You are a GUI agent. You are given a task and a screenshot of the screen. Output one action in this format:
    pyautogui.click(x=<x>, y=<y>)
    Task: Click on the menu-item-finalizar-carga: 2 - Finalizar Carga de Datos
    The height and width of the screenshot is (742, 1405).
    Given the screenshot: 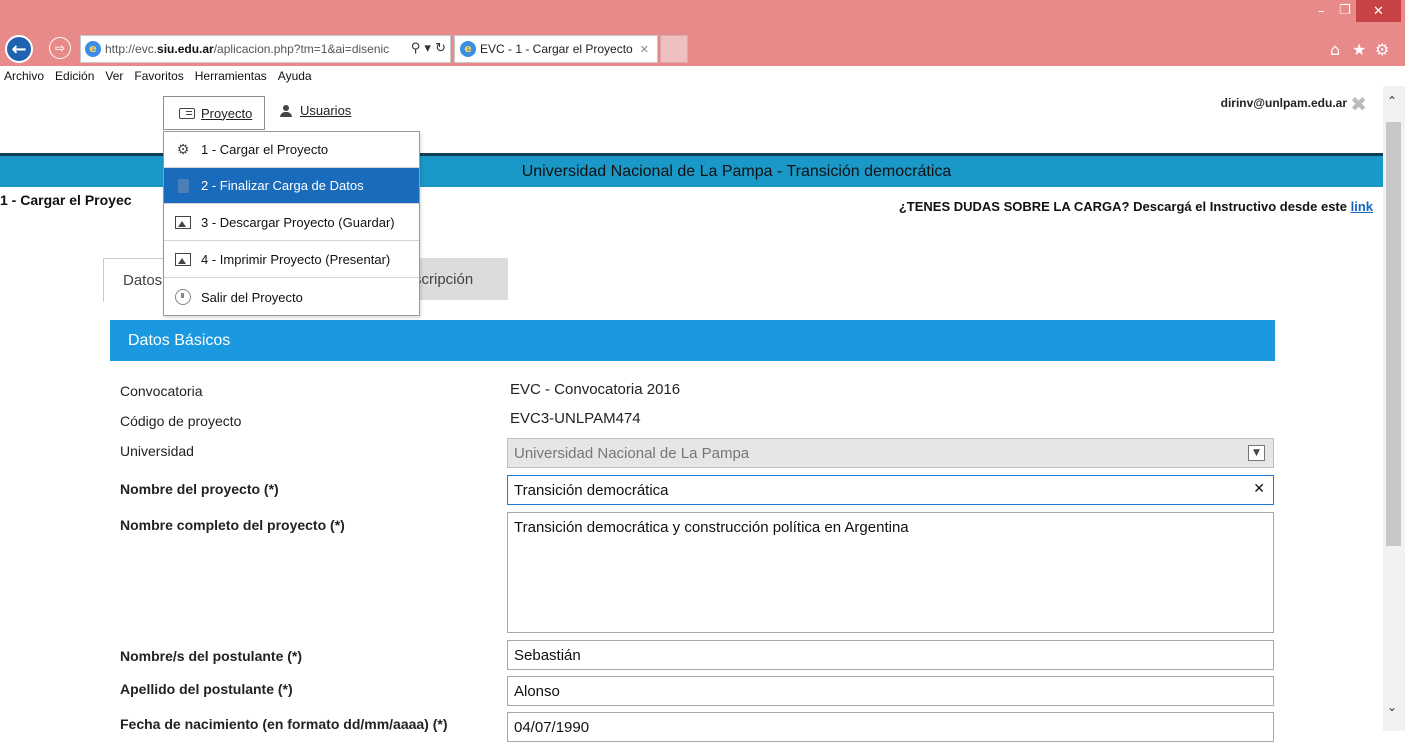 What is the action you would take?
    pyautogui.click(x=291, y=186)
    